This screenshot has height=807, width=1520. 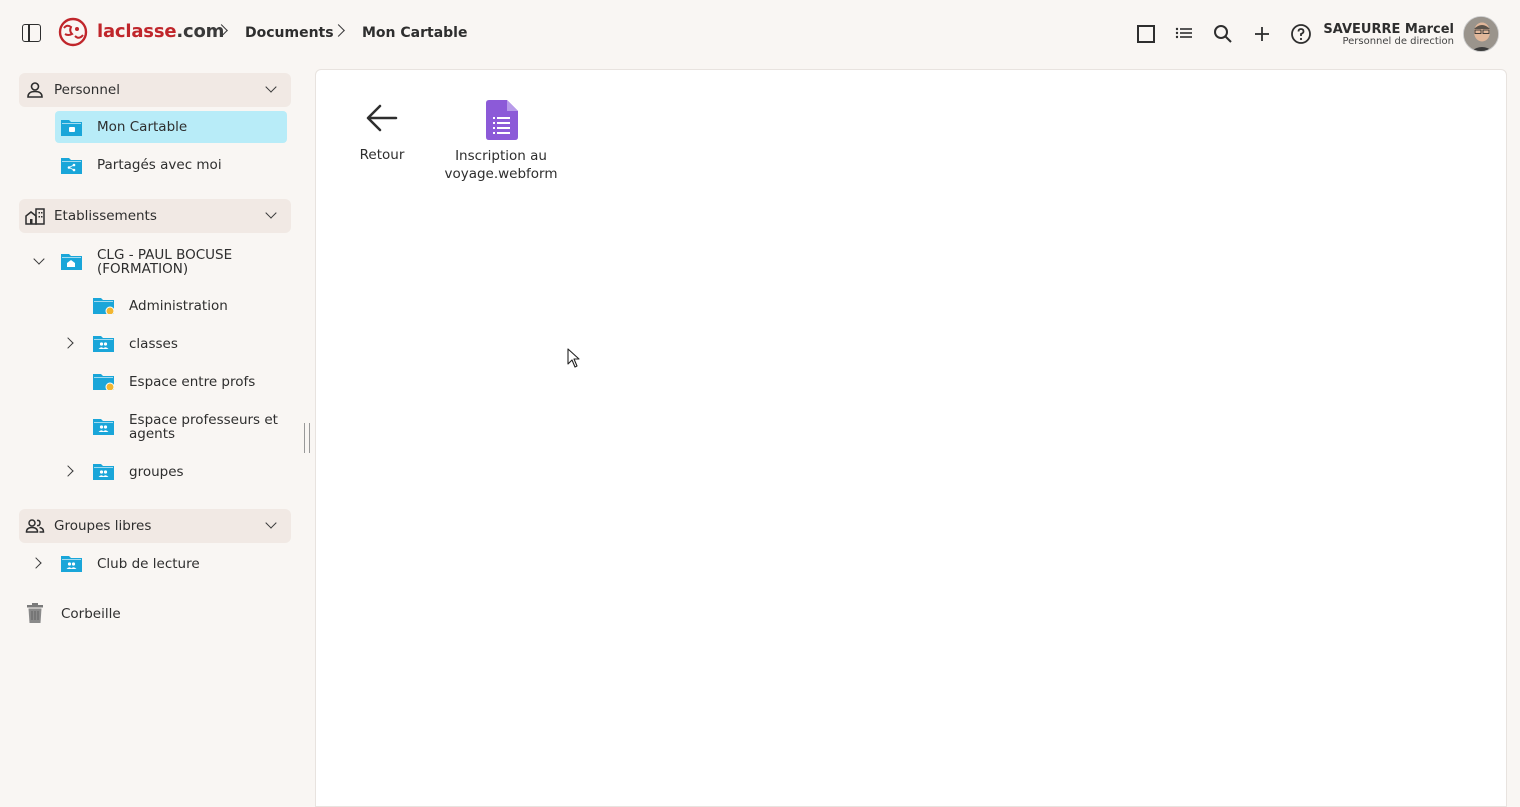 I want to click on sidebar-item-label: Corbeille, so click(x=91, y=614).